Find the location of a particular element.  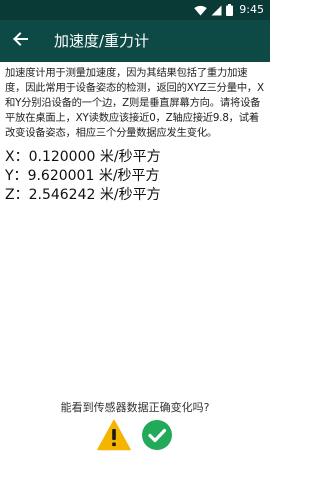

reading-axis: Z： is located at coordinates (17, 195).